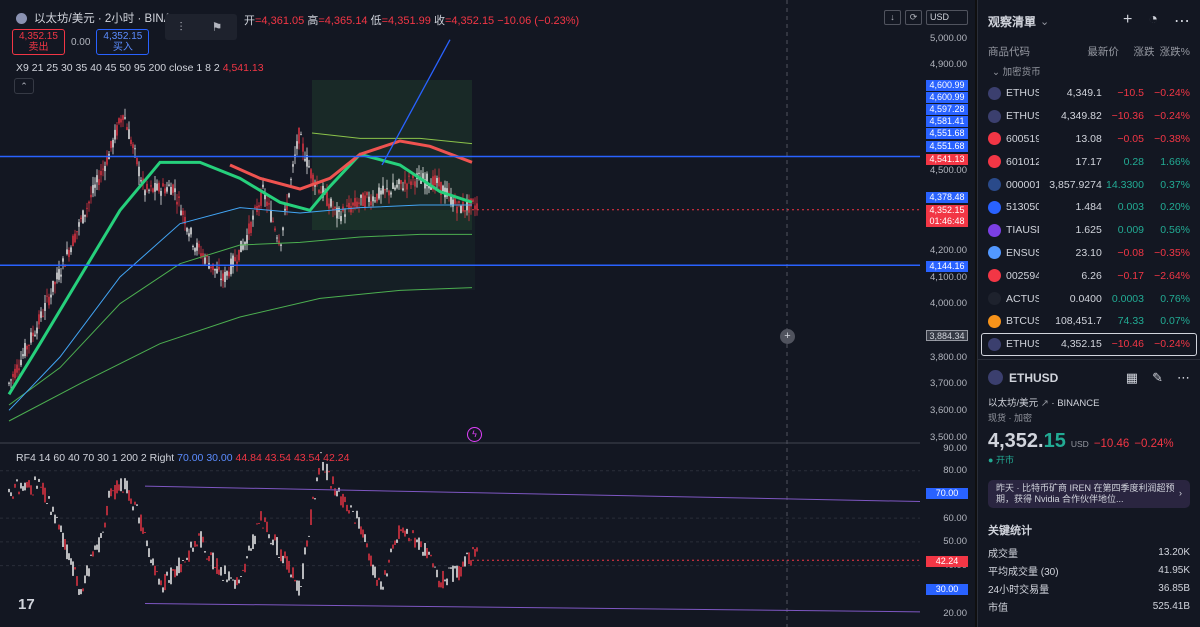  What do you see at coordinates (1089, 71) in the screenshot?
I see `watchlist-group: ⌄ 加密货币` at bounding box center [1089, 71].